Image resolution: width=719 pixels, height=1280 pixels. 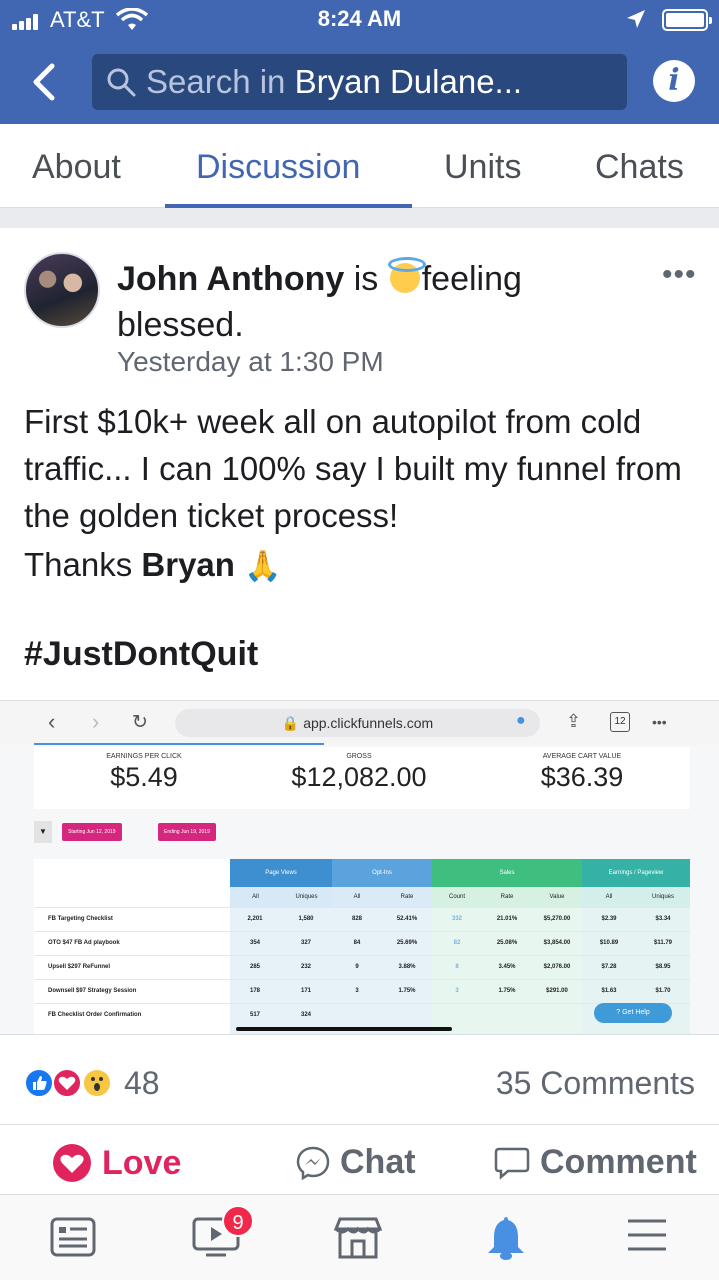 I want to click on table-cell: $3.34, so click(x=663, y=919).